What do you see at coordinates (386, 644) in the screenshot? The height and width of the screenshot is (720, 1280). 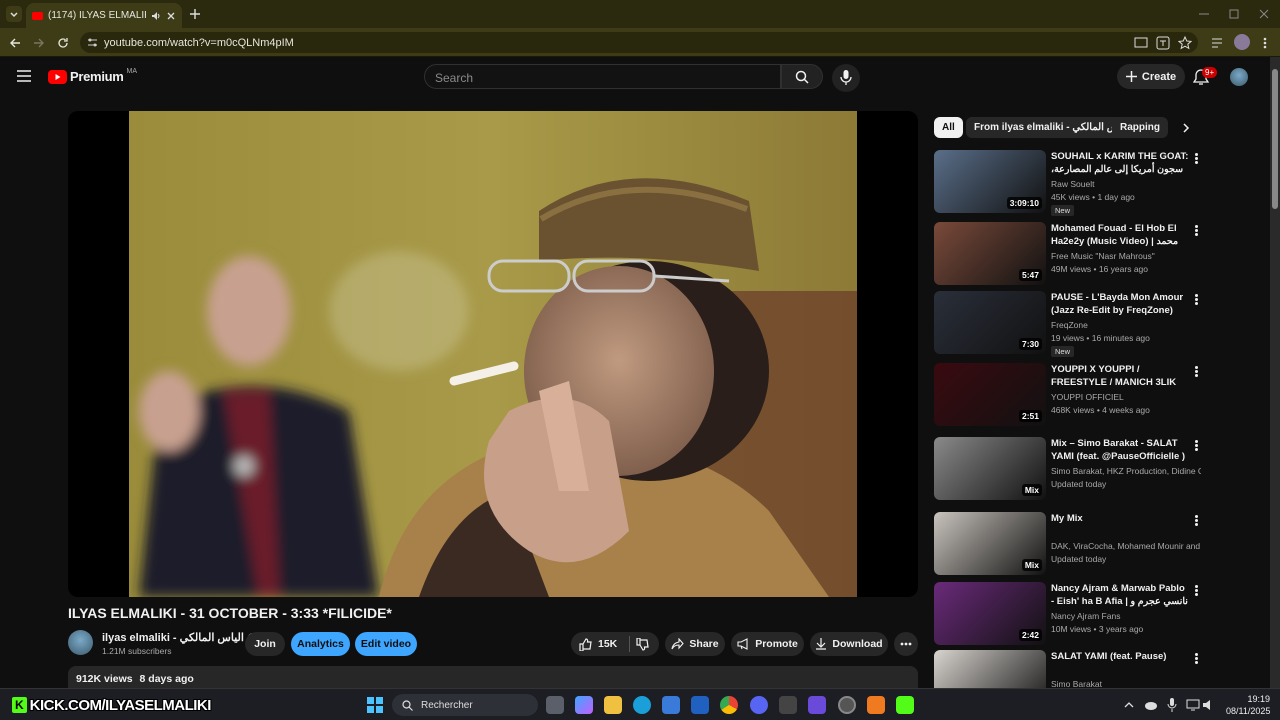 I see `edit-video-button: Edit video` at bounding box center [386, 644].